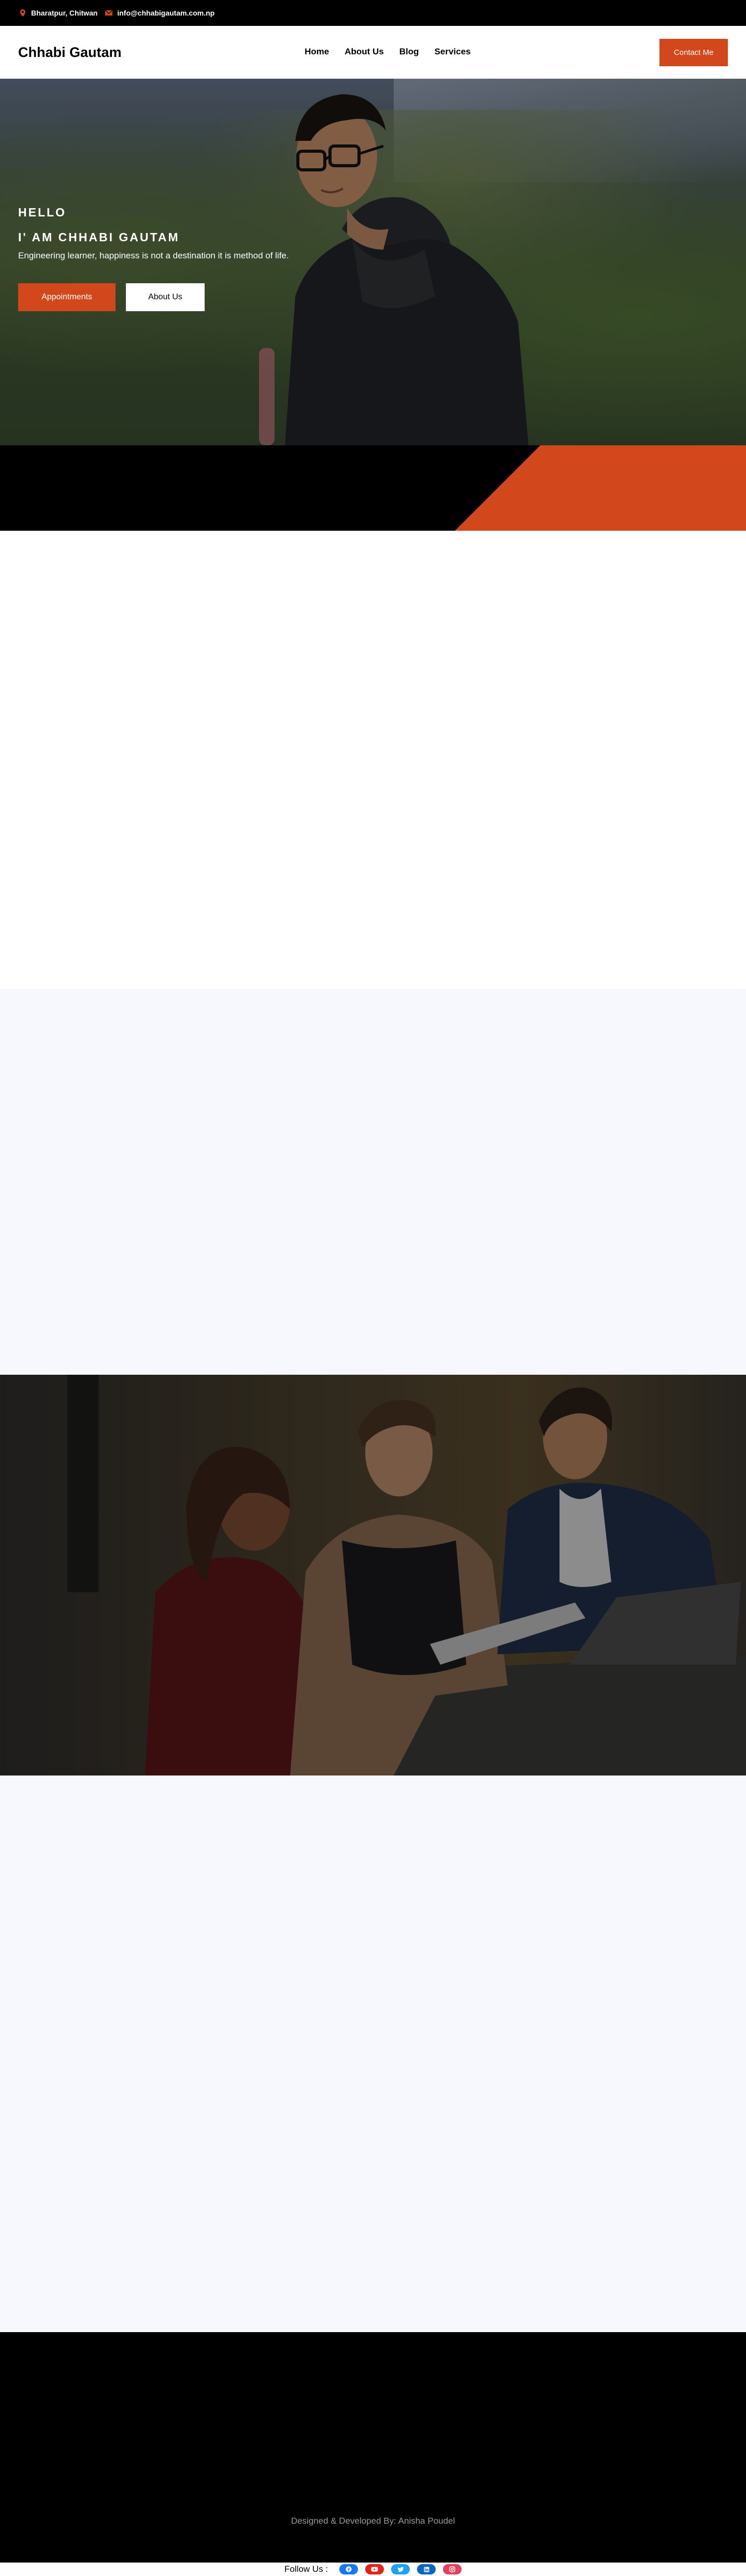 This screenshot has width=746, height=2576. What do you see at coordinates (165, 13) in the screenshot?
I see `email-text: info@chhabigautam.com.np` at bounding box center [165, 13].